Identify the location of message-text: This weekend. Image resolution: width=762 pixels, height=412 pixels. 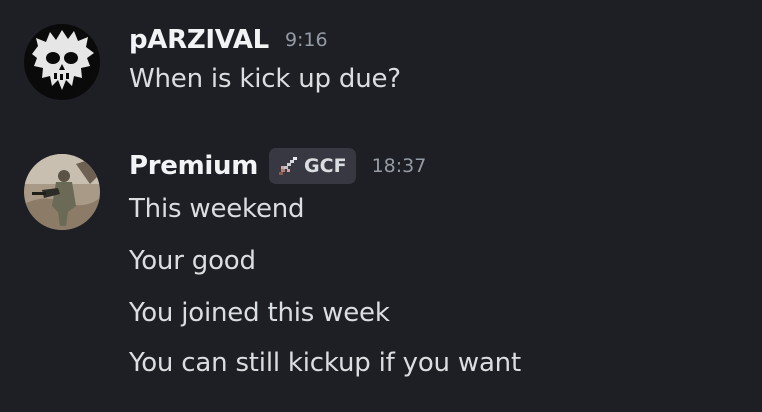
(217, 209).